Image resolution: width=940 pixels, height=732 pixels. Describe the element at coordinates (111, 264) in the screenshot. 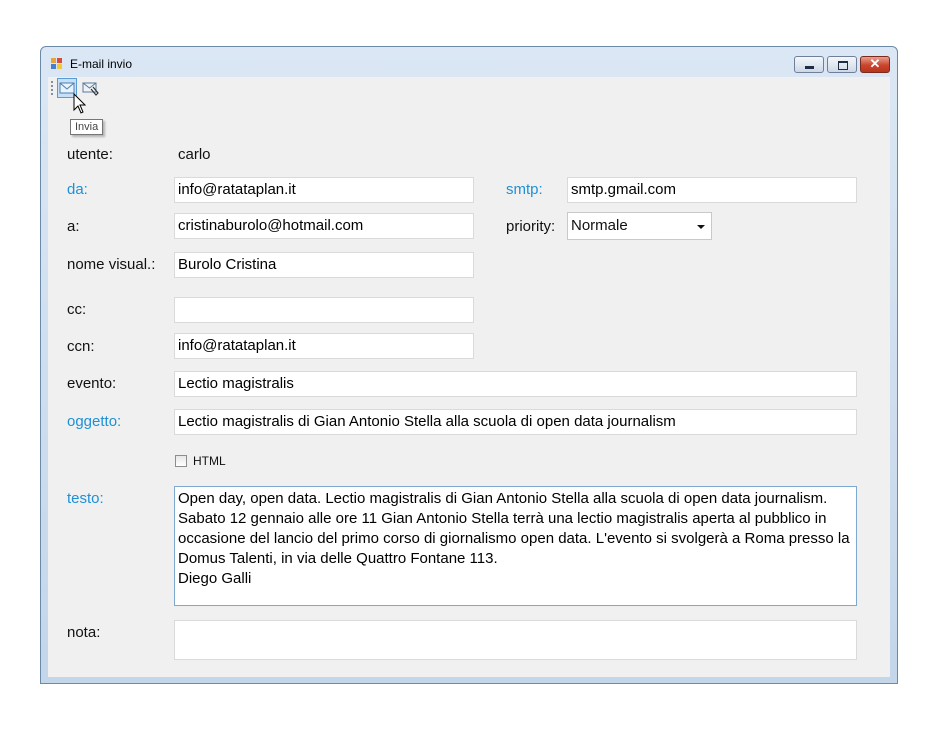

I see `nome-visual-label: nome visual.:` at that location.